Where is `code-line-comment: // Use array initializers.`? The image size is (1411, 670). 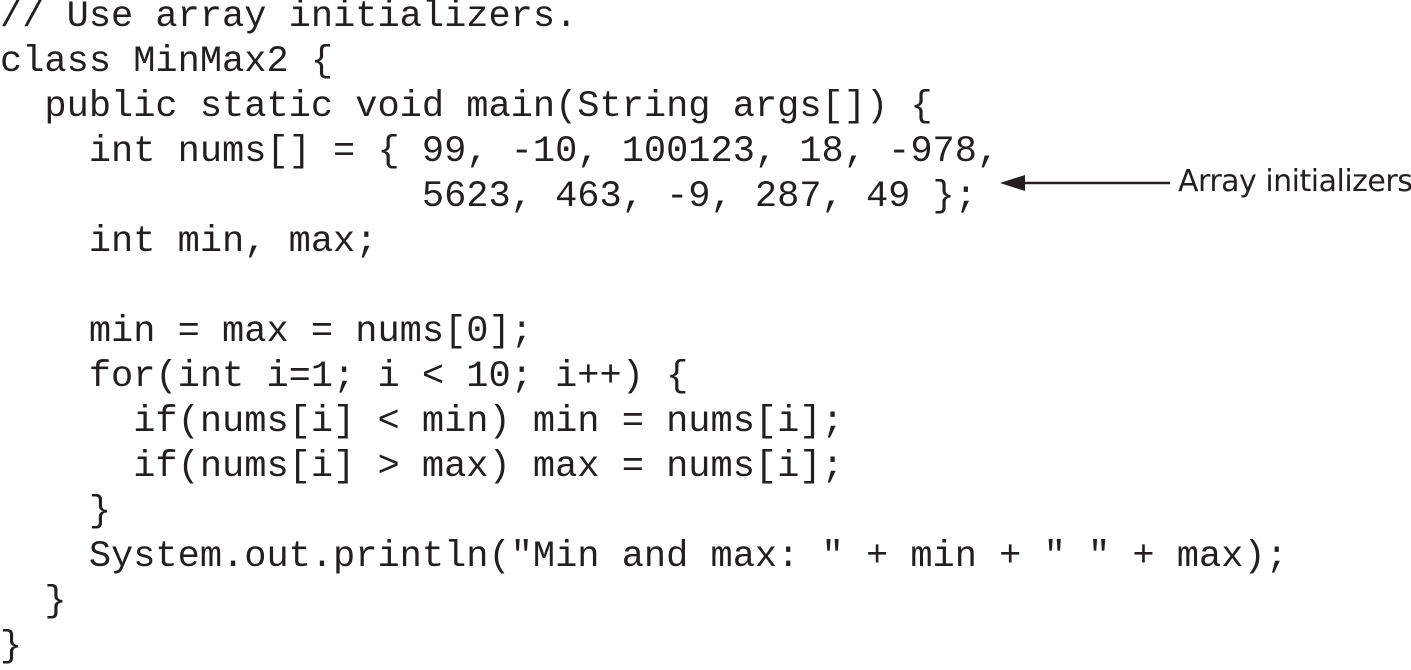
code-line-comment: // Use array initializers. is located at coordinates (289, 19).